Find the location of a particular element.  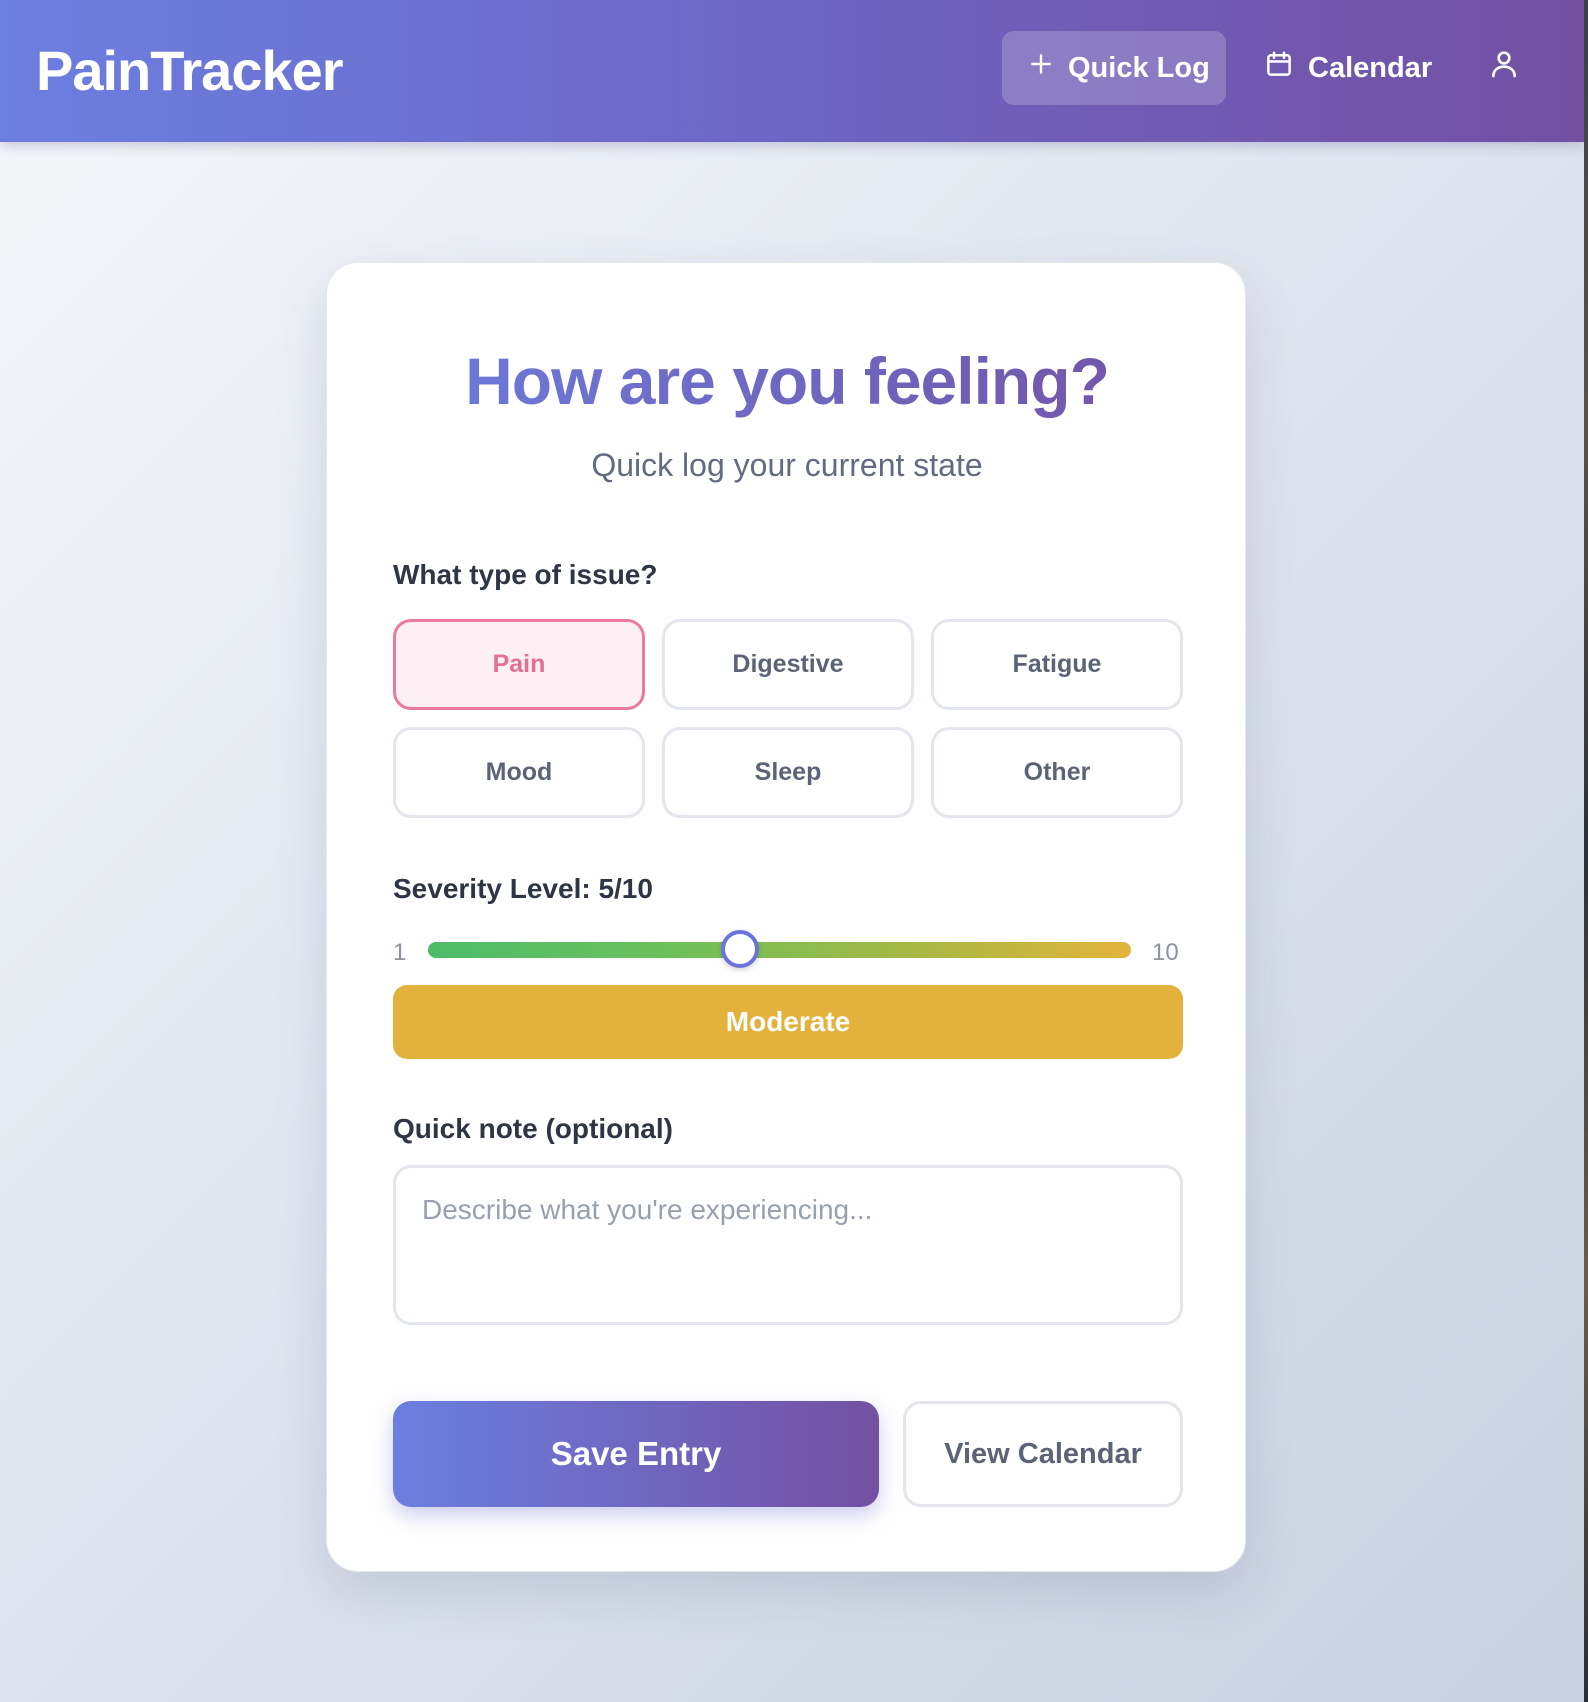

issue-type-grid: Pain Digestive Fatigue Mood Sleep Other is located at coordinates (788, 718).